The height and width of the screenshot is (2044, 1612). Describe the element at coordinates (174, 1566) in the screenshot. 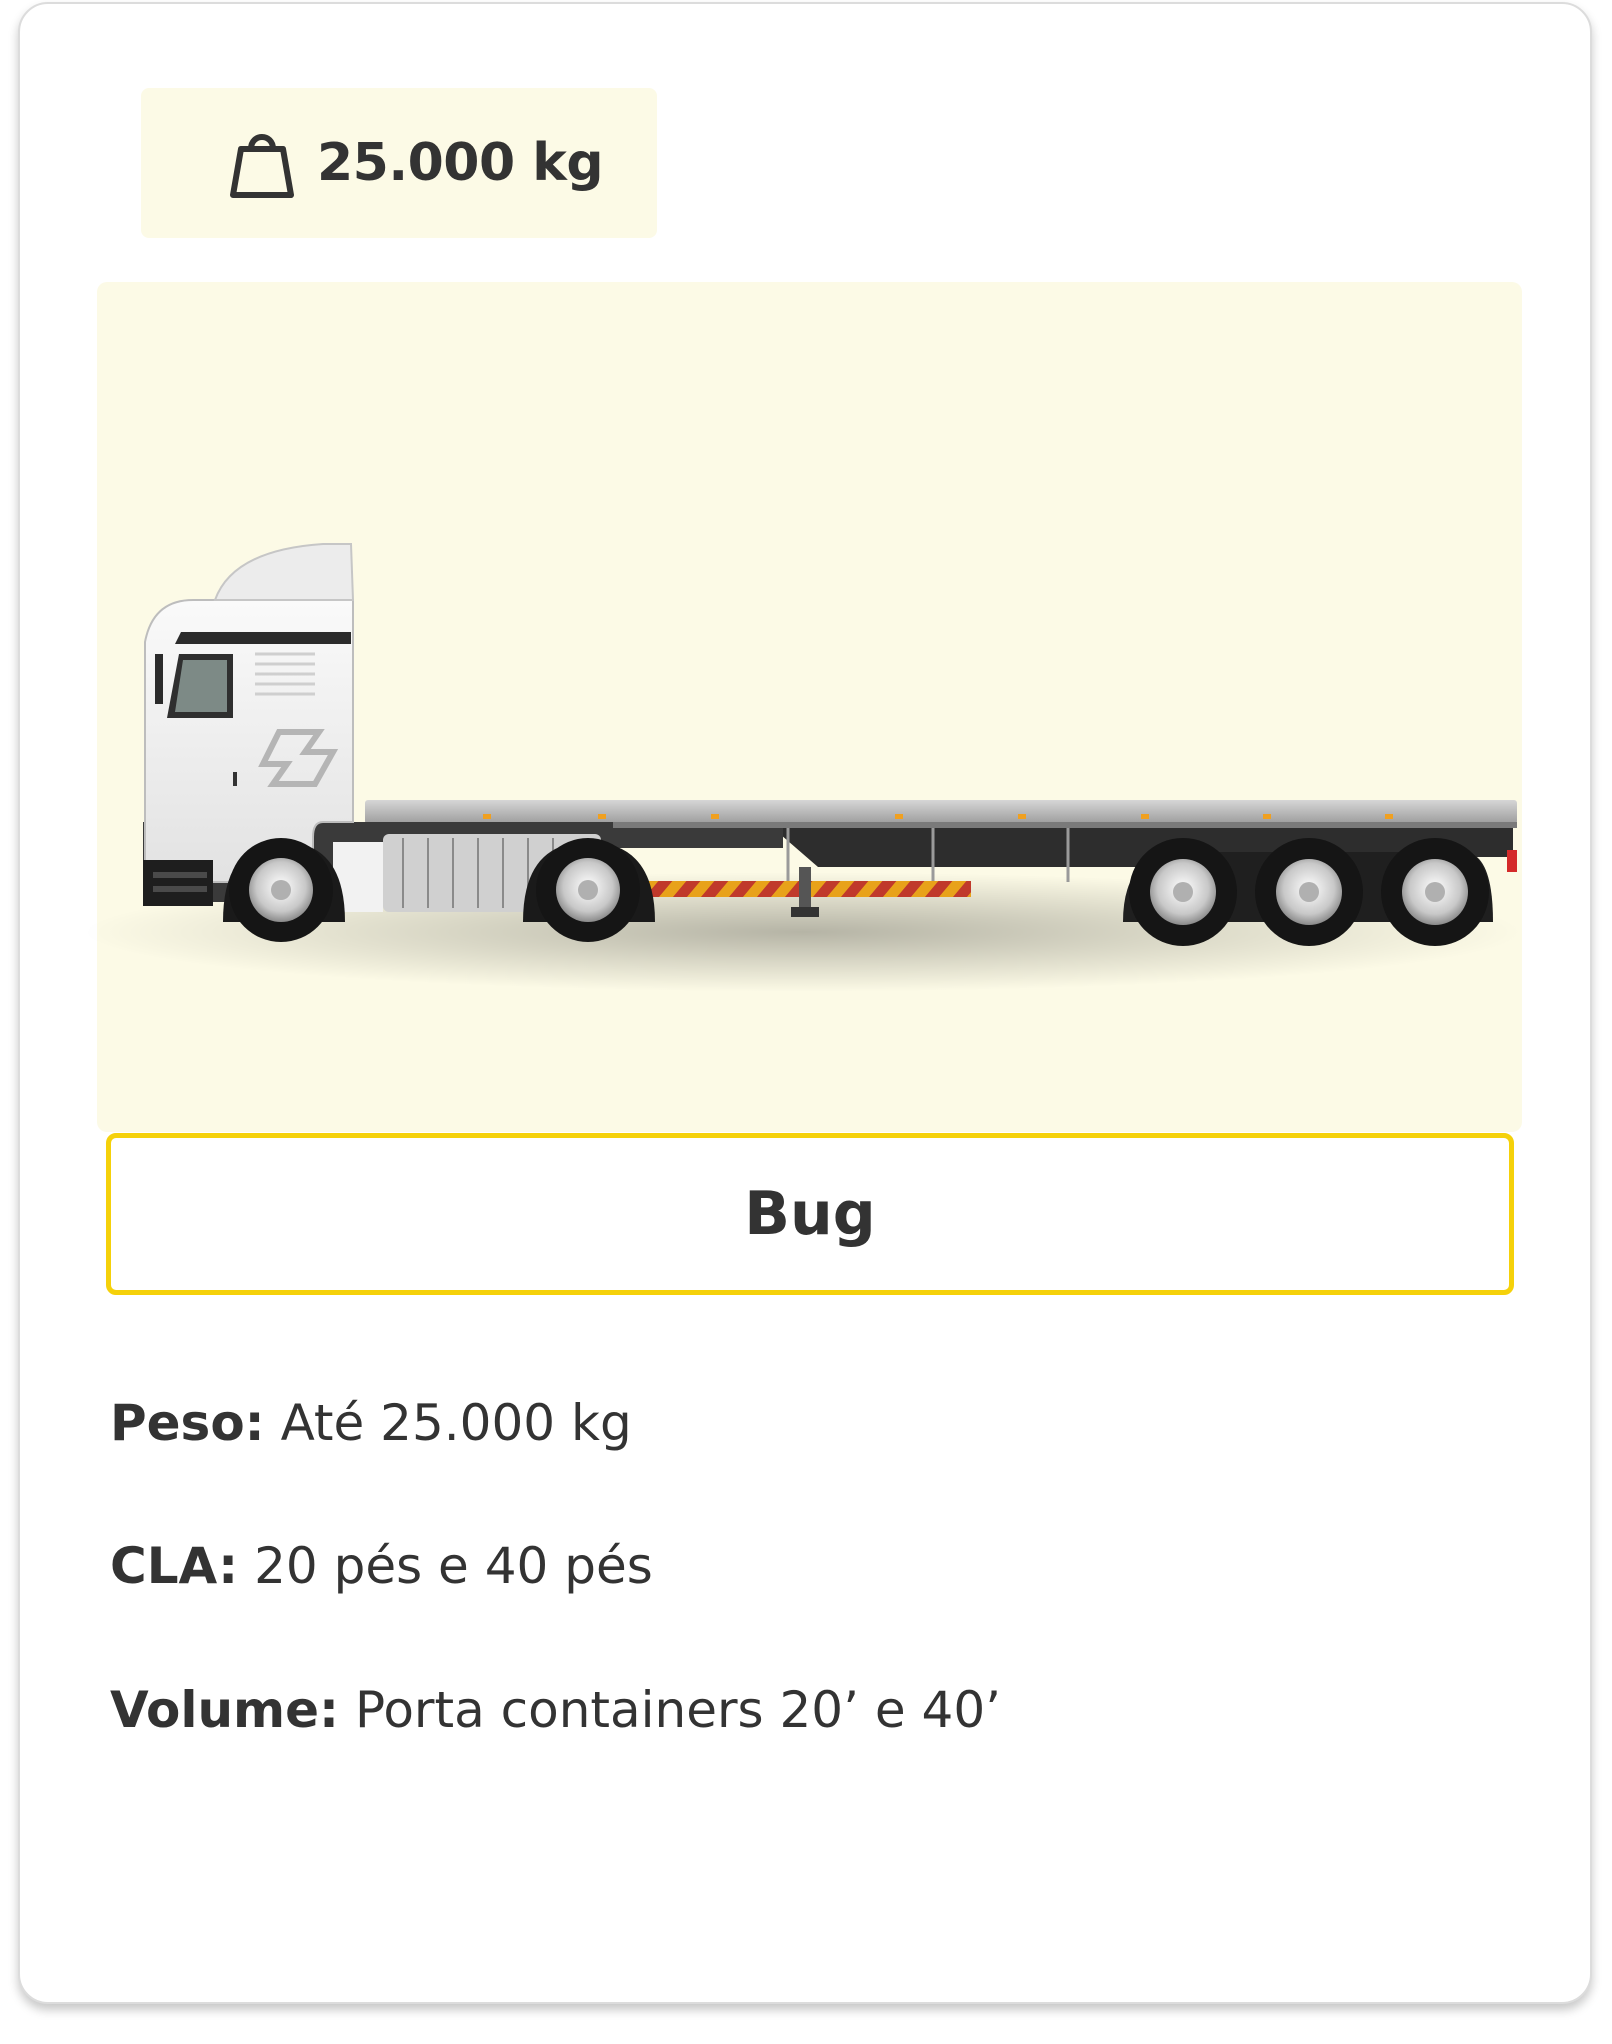

I see `spec-cla-label: CLA:` at that location.